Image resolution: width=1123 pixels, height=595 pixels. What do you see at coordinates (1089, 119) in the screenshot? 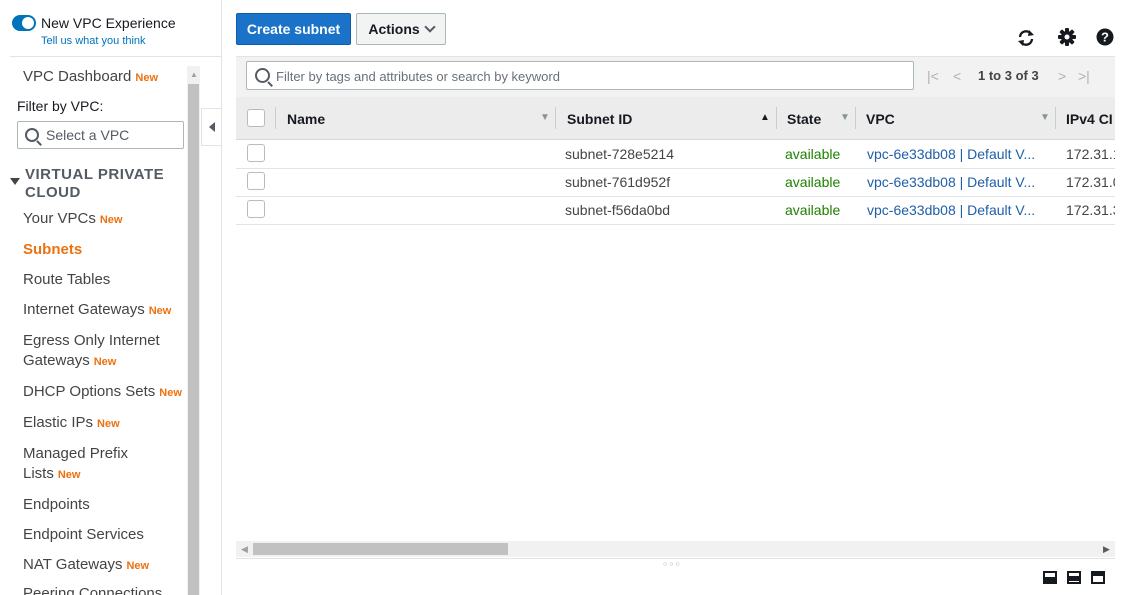
I see `column-header-ipv4-cidr: IPv4 CI` at bounding box center [1089, 119].